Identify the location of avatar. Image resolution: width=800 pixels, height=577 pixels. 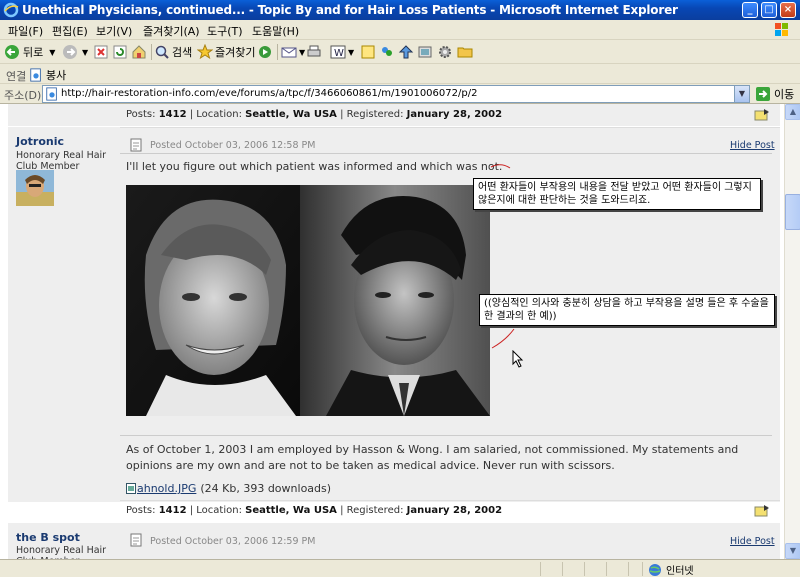
(35, 188).